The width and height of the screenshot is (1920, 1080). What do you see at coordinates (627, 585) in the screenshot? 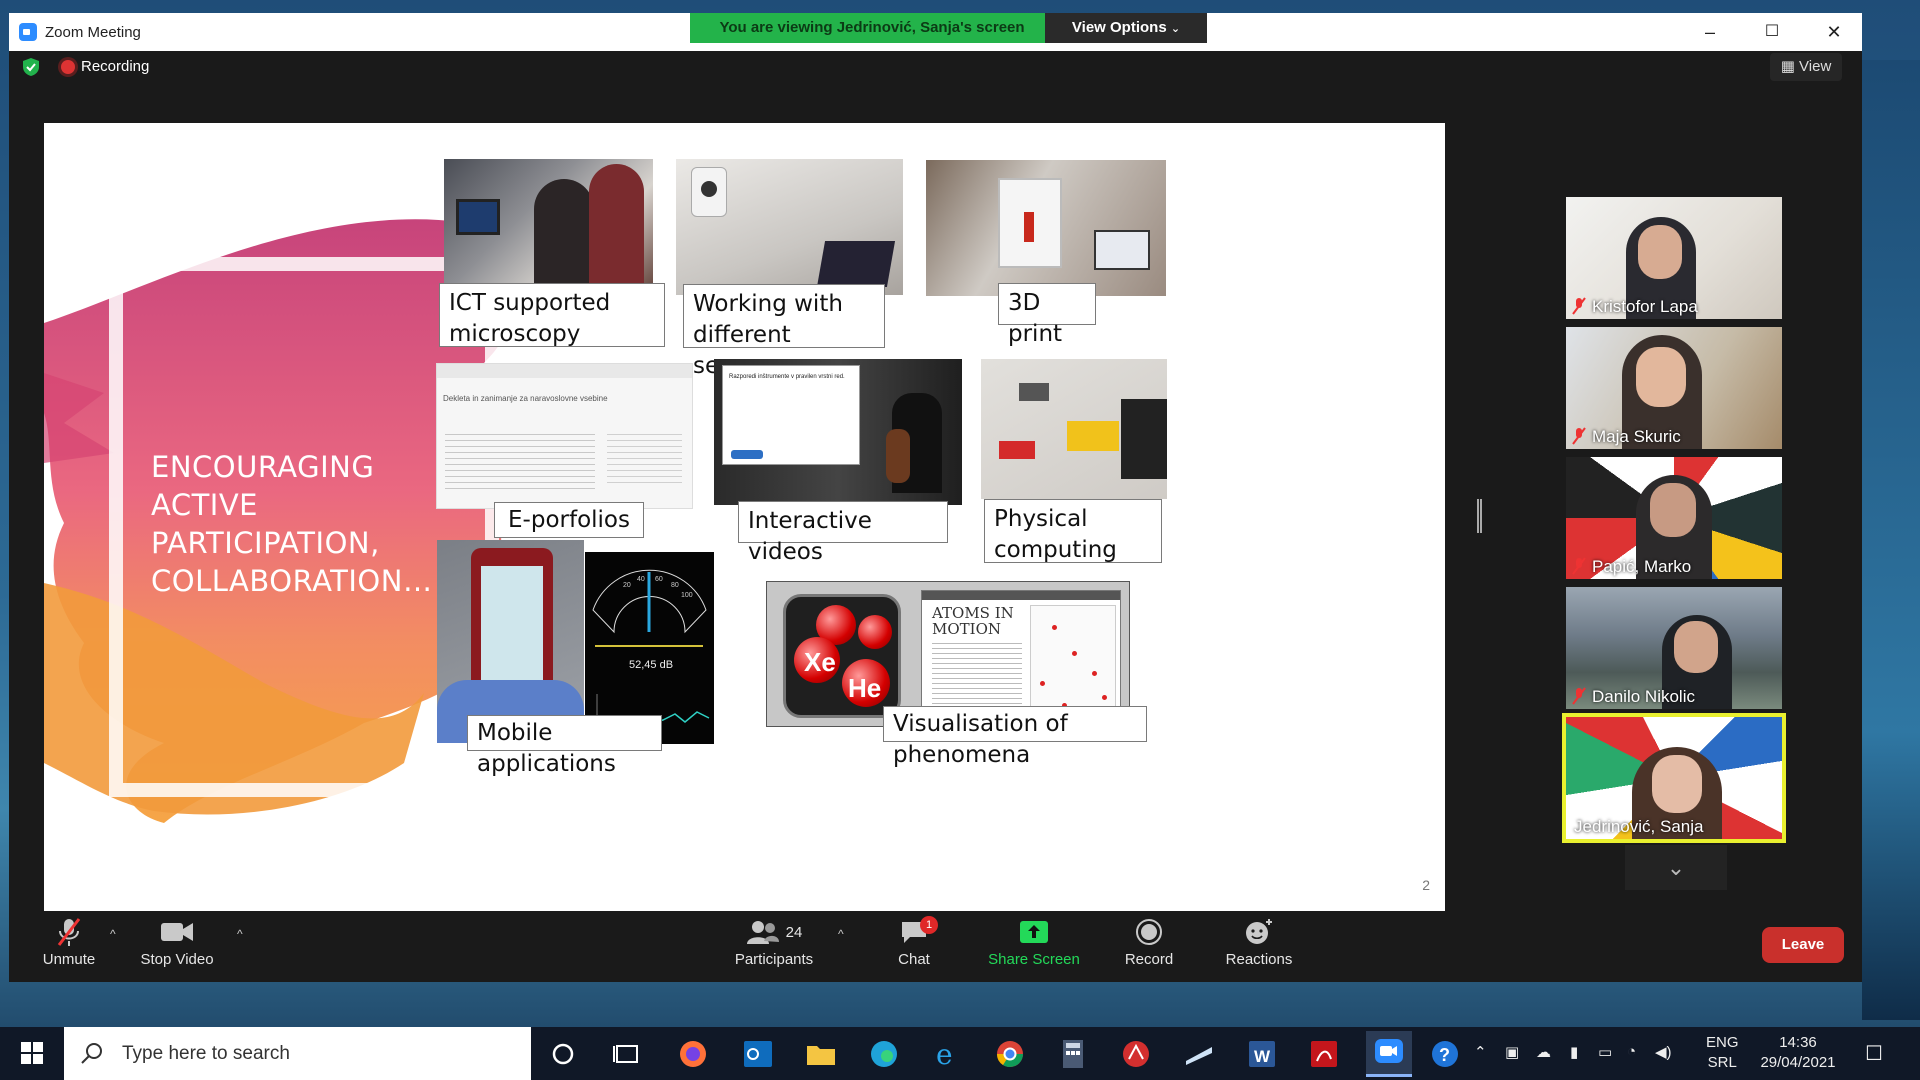
I see `gauge-tick-label: 20` at bounding box center [627, 585].